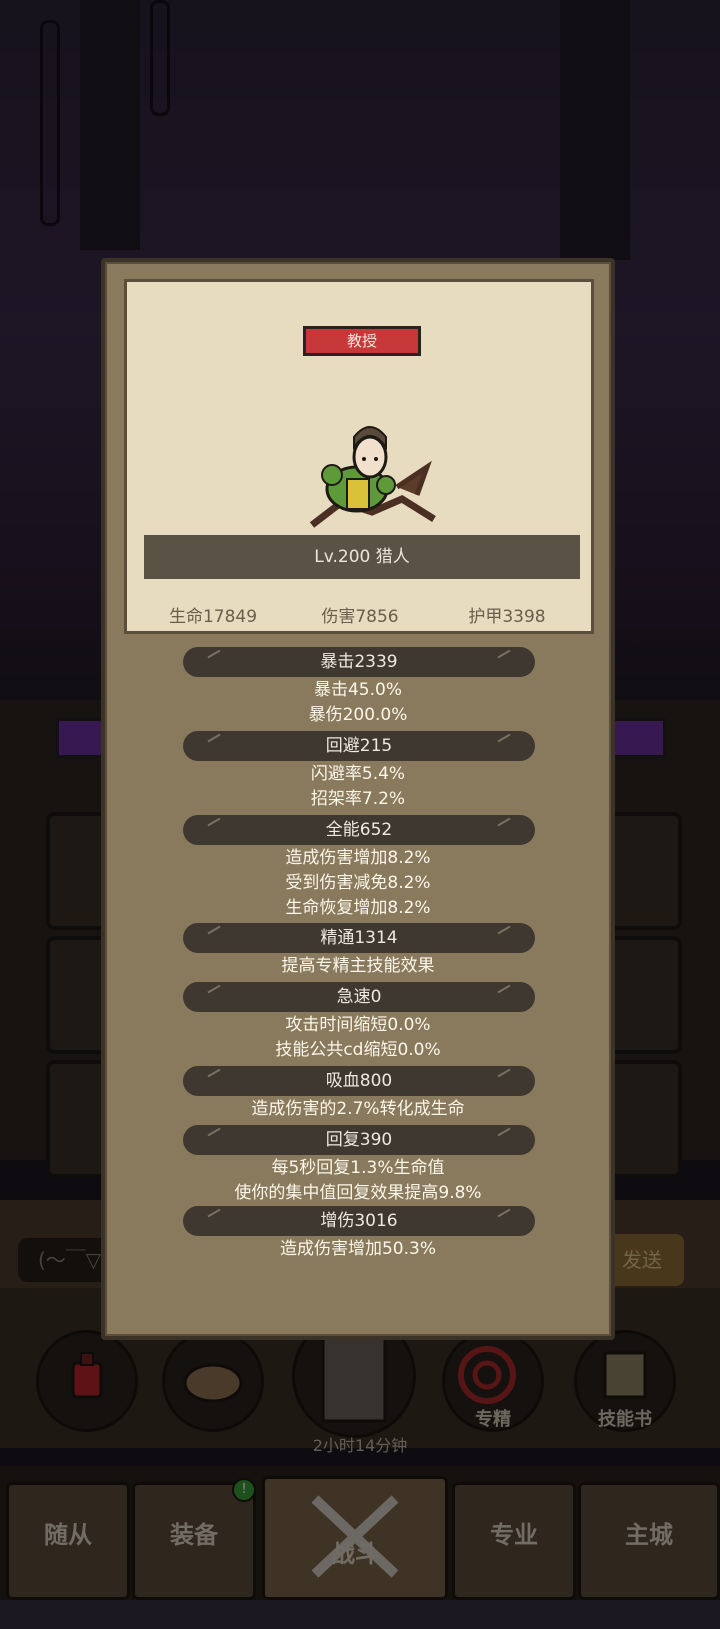  I want to click on haste-line: 技能公共cd缩短0.0%, so click(358, 1050).